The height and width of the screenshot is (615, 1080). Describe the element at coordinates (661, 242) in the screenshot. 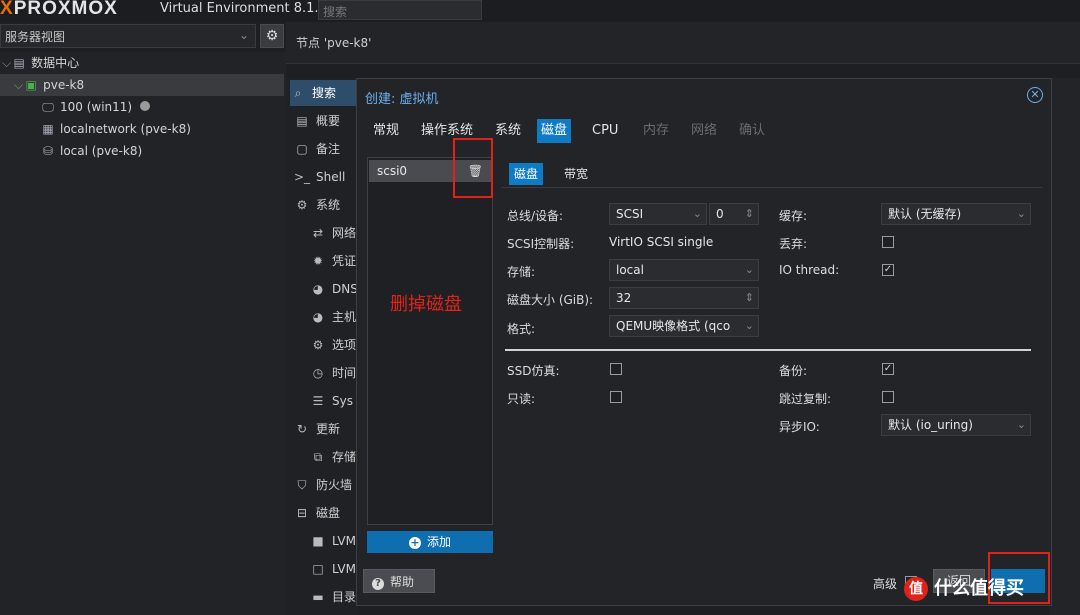

I see `controller-value: VirtIO SCSI single` at that location.